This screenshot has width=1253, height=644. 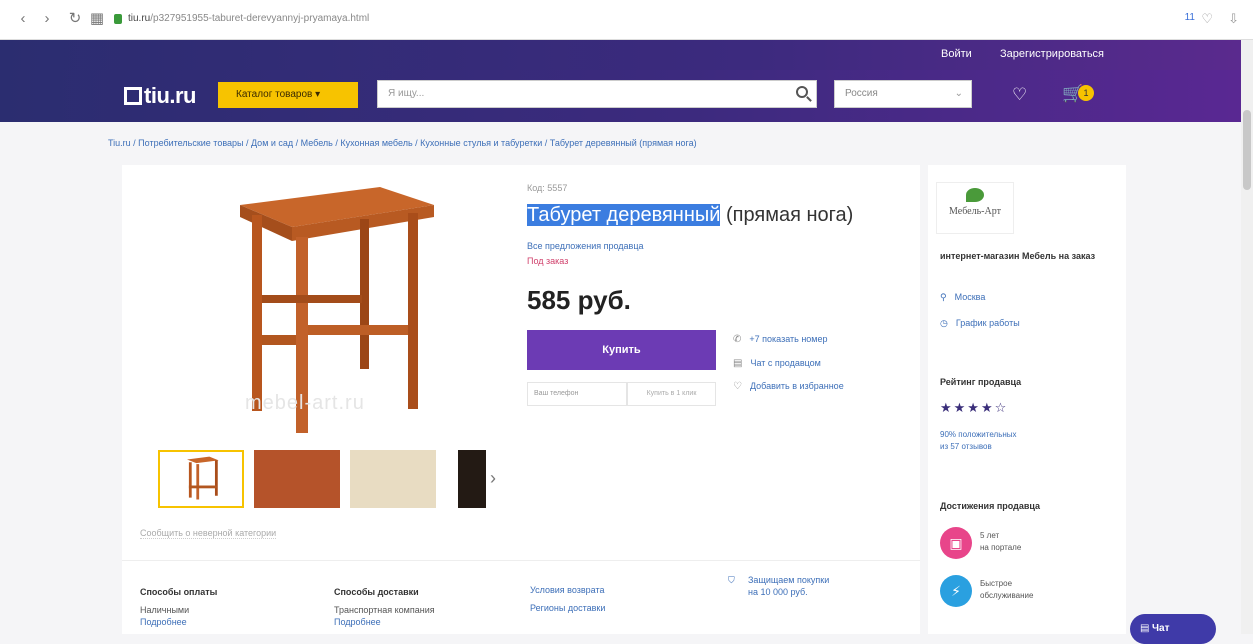 What do you see at coordinates (962, 297) in the screenshot?
I see `seller-city-link: ⚲ Москва` at bounding box center [962, 297].